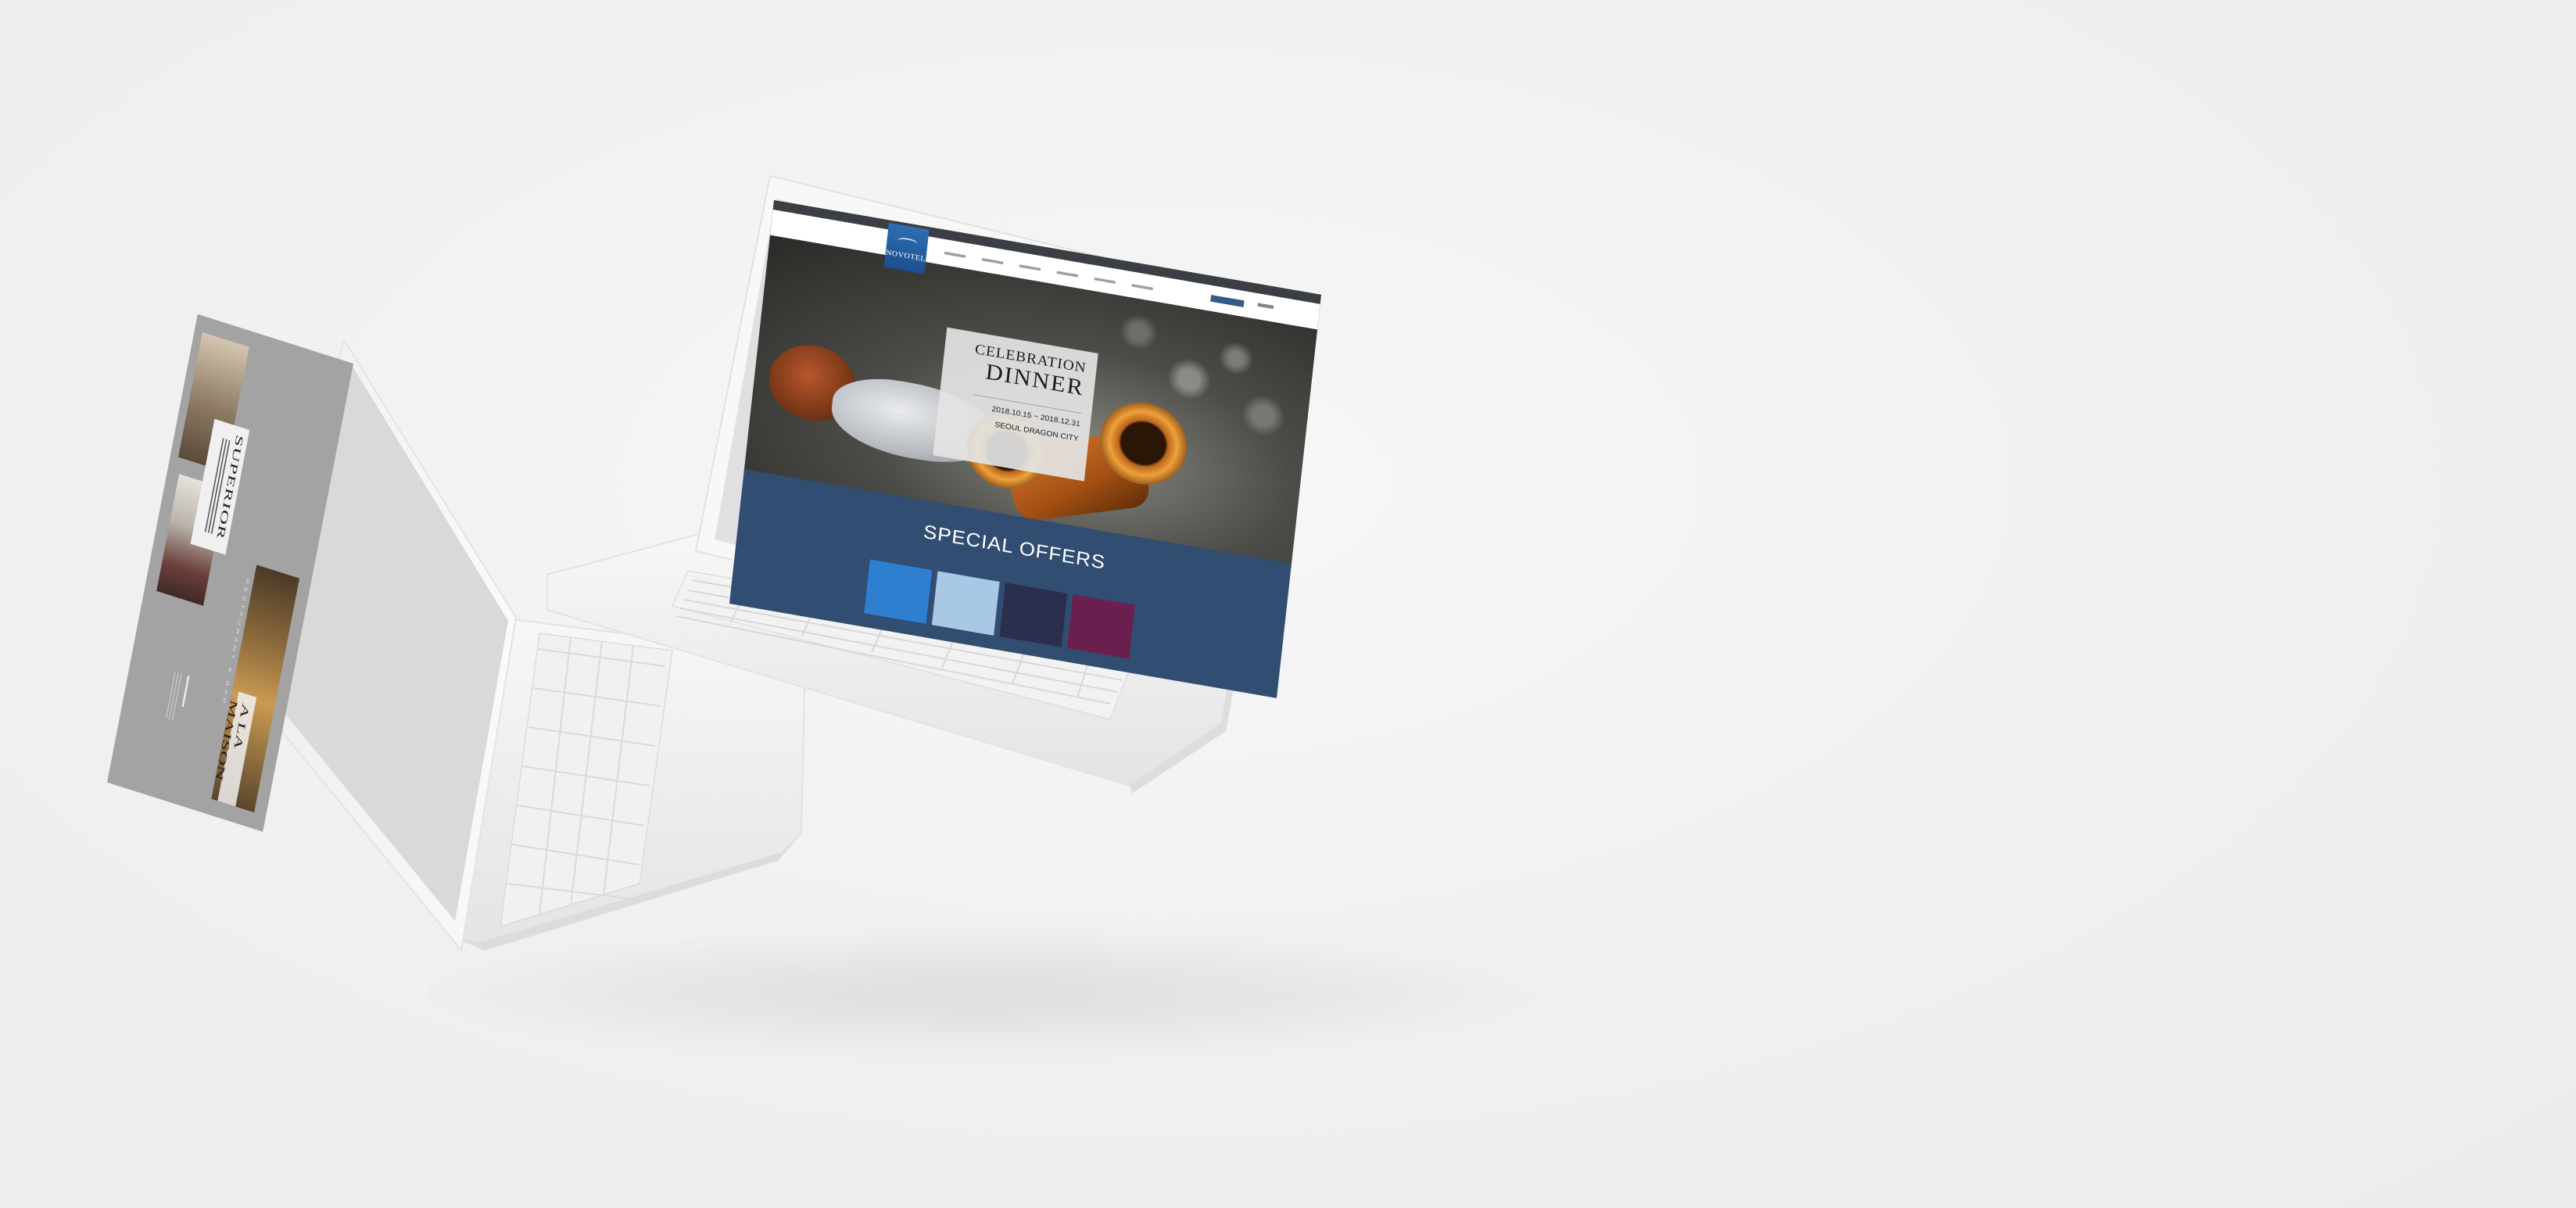 The width and height of the screenshot is (2576, 1208). What do you see at coordinates (905, 256) in the screenshot?
I see `logo-text: NOVOTEL` at bounding box center [905, 256].